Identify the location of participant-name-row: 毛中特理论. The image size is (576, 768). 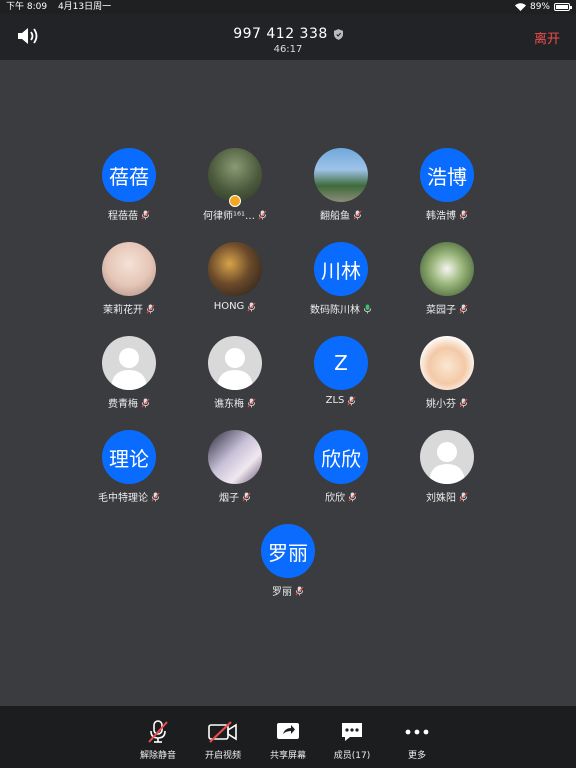
(129, 496).